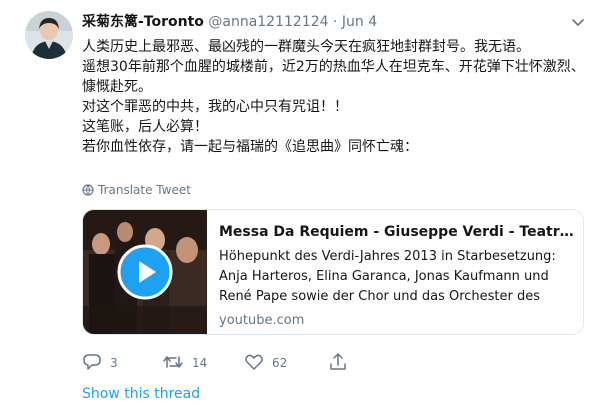 This screenshot has height=414, width=593. I want to click on reply-icon, so click(92, 362).